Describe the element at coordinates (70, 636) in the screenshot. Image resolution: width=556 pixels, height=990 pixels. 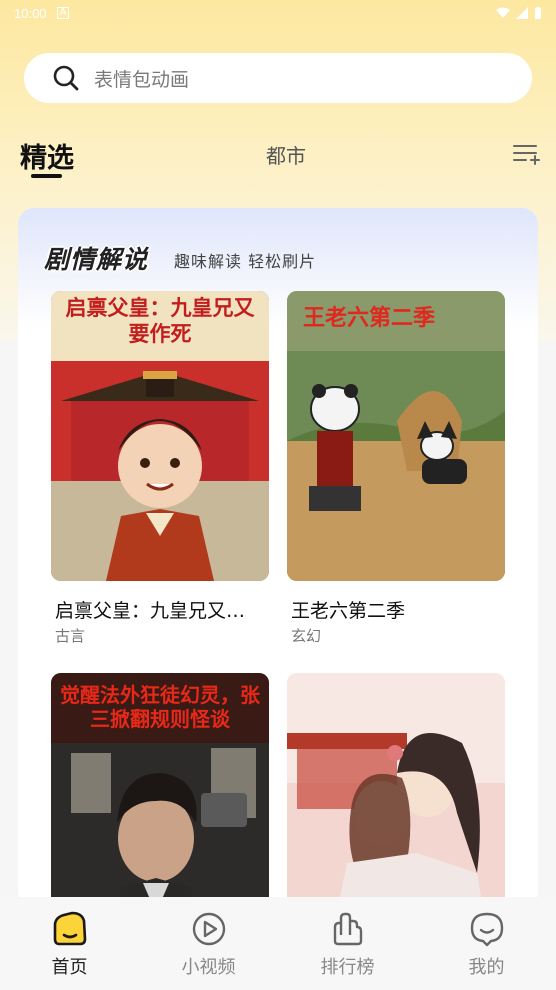
I see `video-genre-tag: 古言` at that location.